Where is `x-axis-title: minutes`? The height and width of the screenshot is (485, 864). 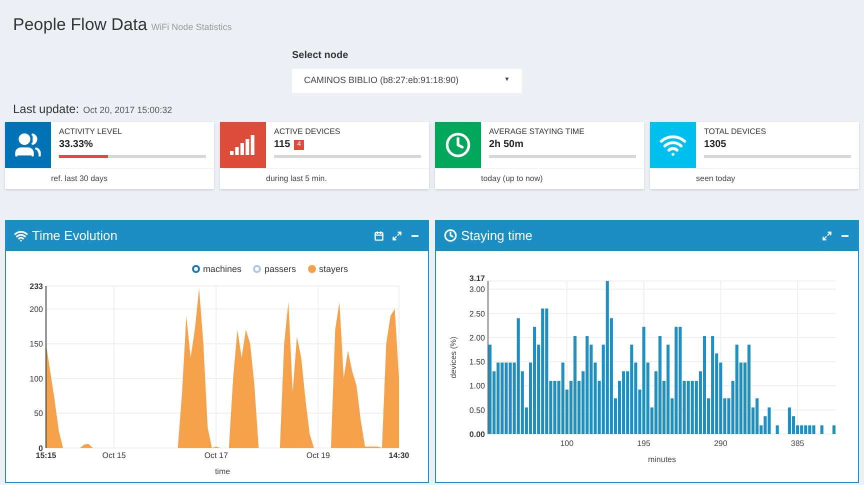 x-axis-title: minutes is located at coordinates (662, 459).